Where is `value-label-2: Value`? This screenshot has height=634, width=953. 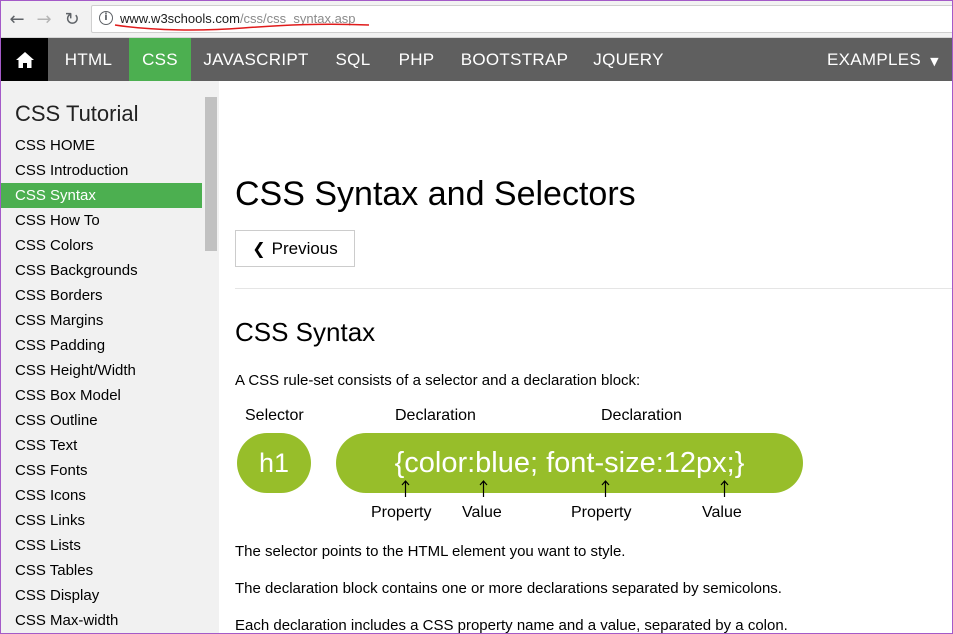 value-label-2: Value is located at coordinates (722, 512).